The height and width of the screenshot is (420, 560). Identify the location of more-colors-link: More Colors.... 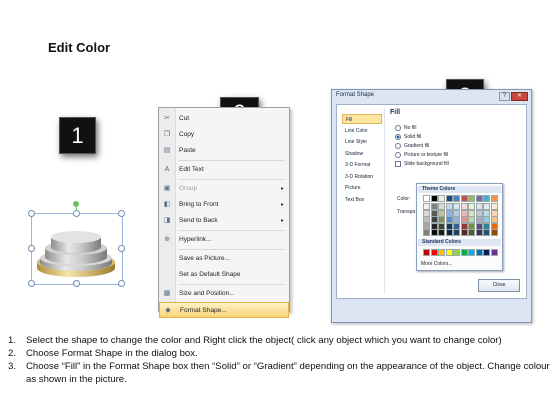
(436, 264).